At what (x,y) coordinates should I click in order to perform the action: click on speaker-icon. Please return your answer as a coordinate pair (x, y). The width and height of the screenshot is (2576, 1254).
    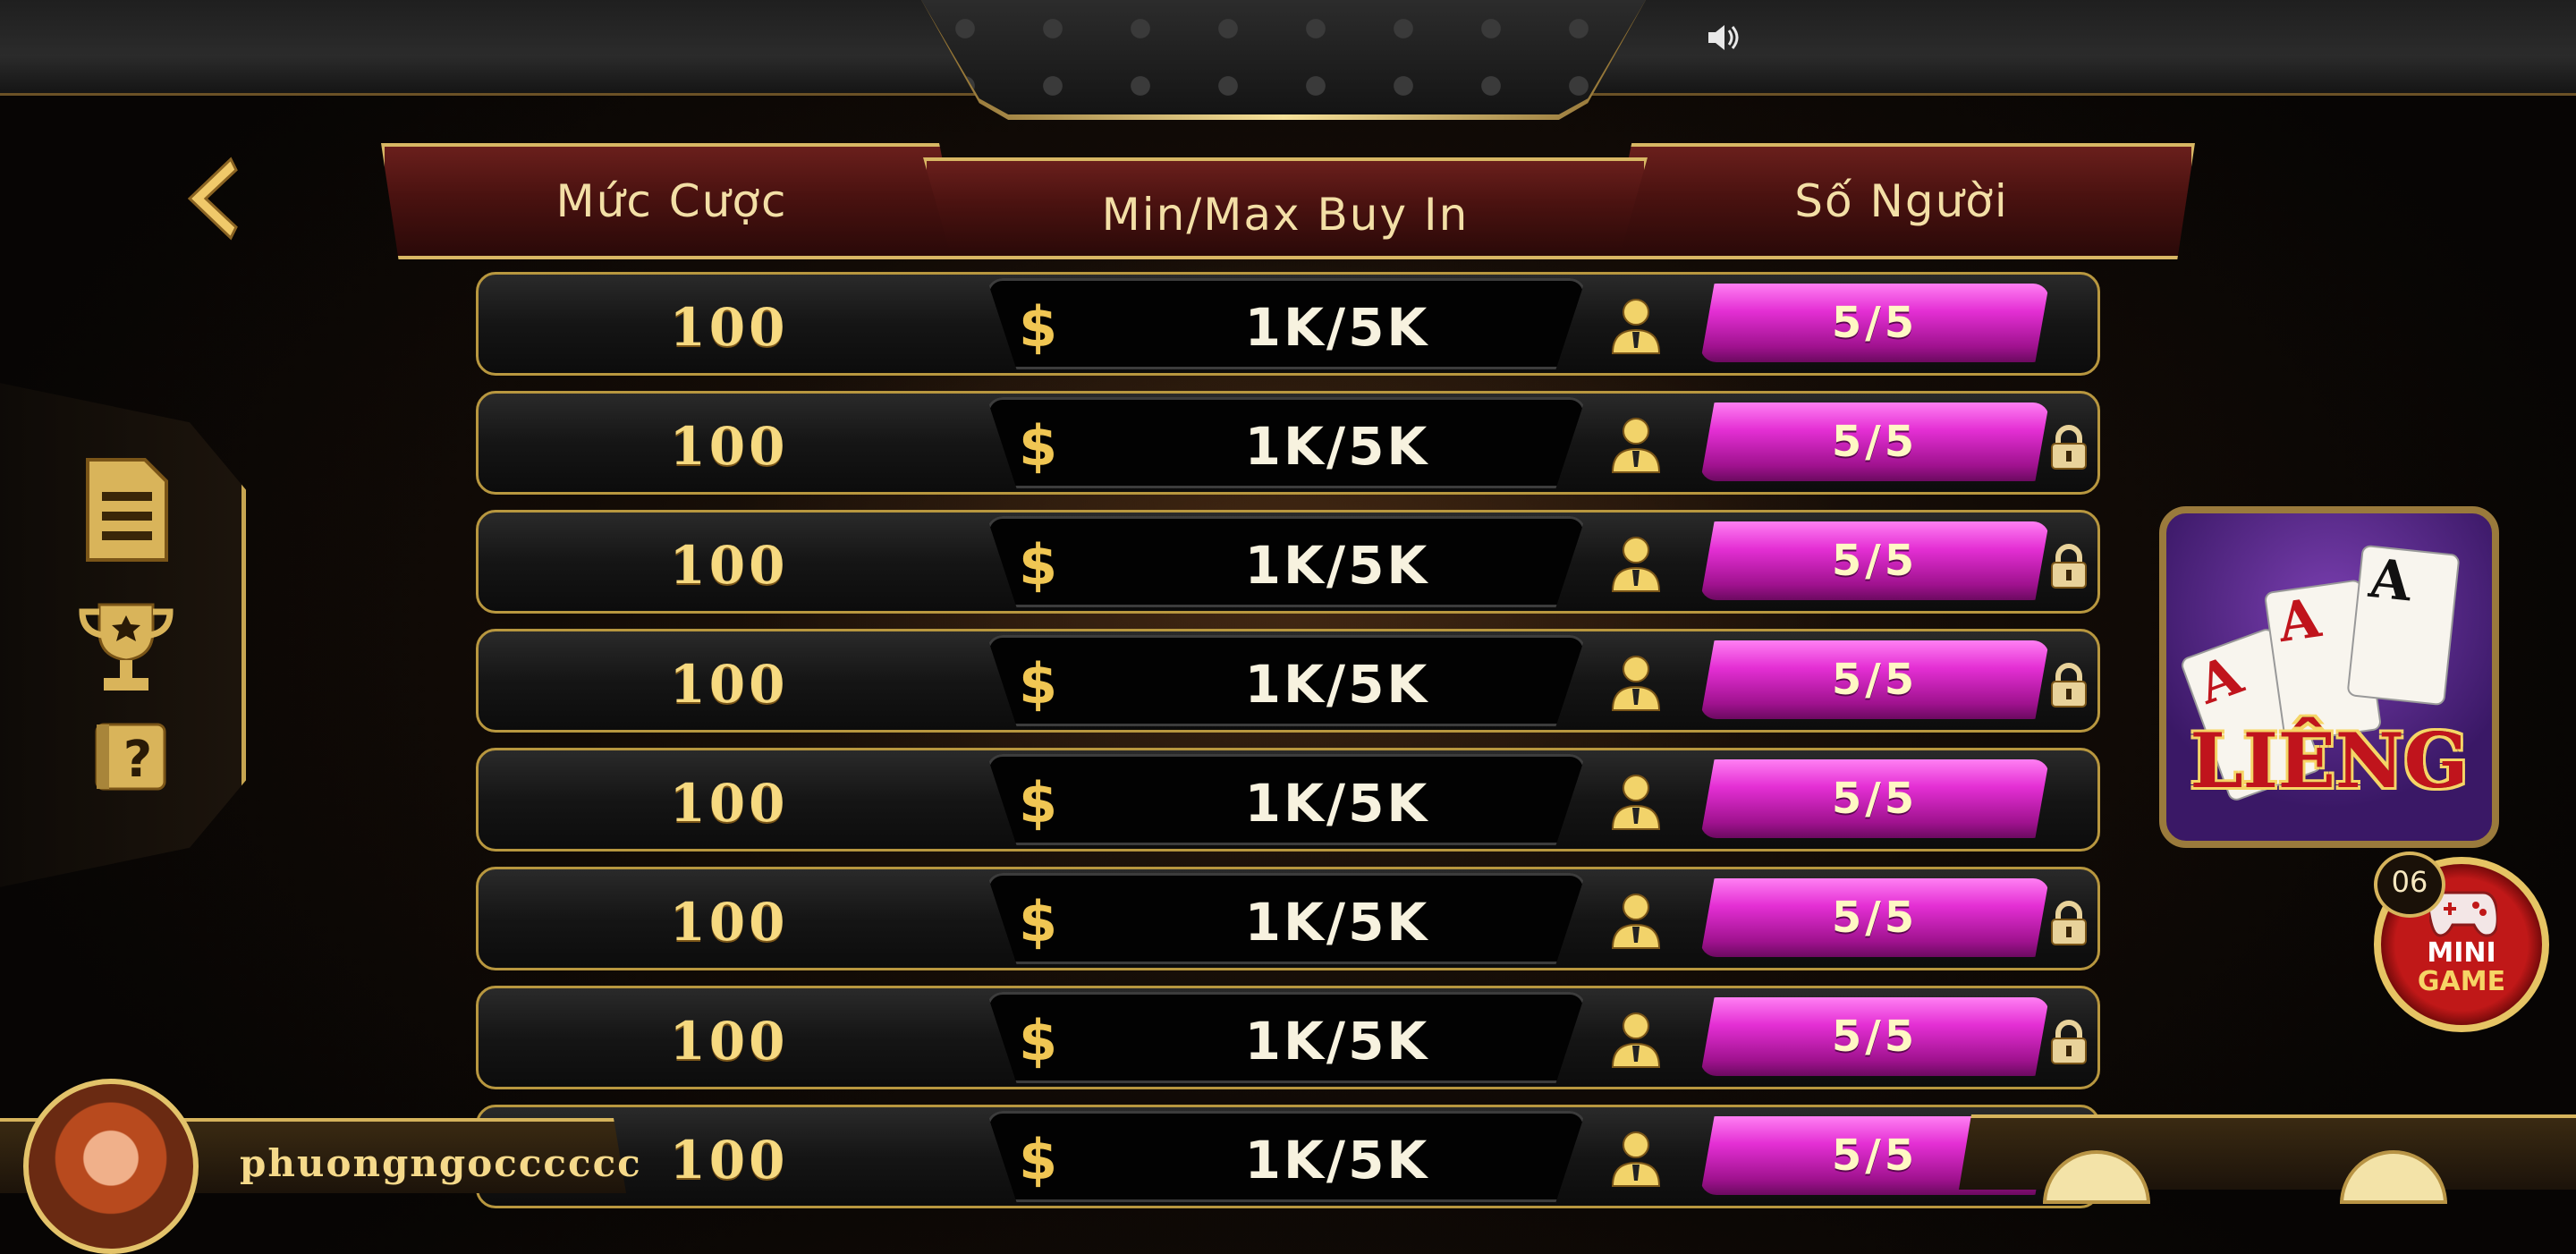
    Looking at the image, I should click on (1722, 37).